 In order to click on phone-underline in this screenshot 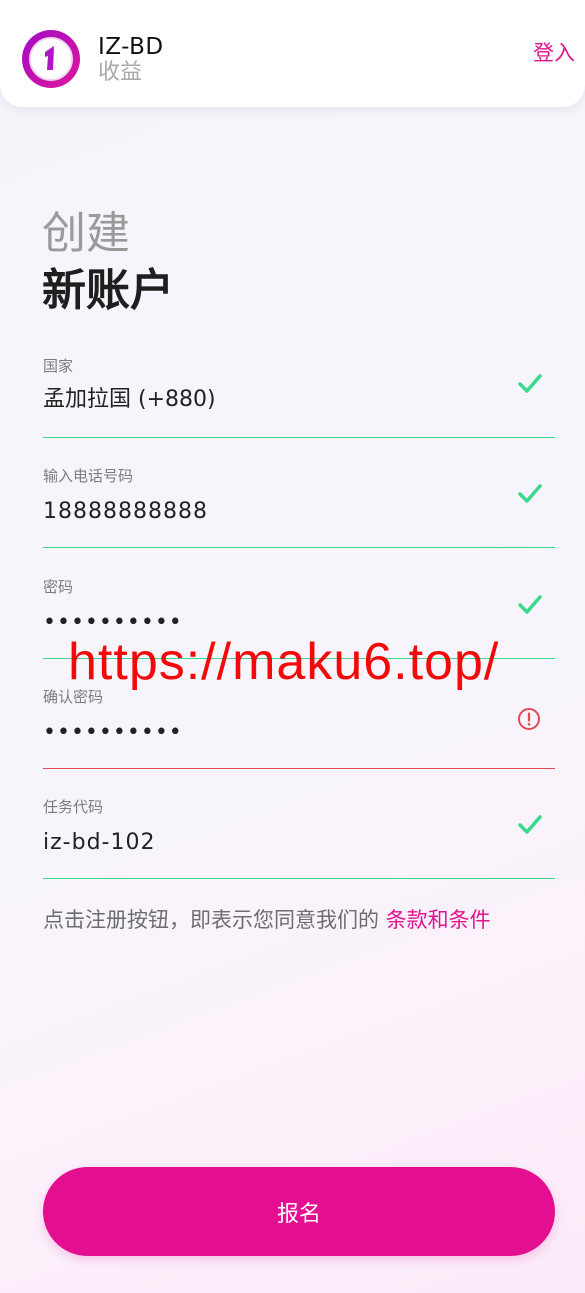, I will do `click(299, 547)`.